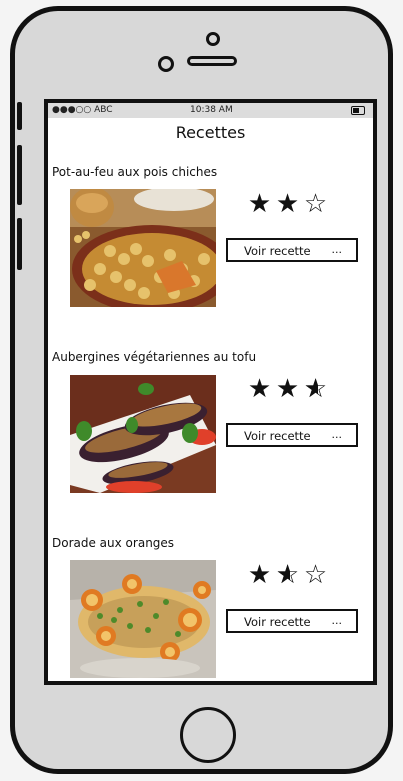 Image resolution: width=403 pixels, height=781 pixels. What do you see at coordinates (208, 735) in the screenshot?
I see `home-button` at bounding box center [208, 735].